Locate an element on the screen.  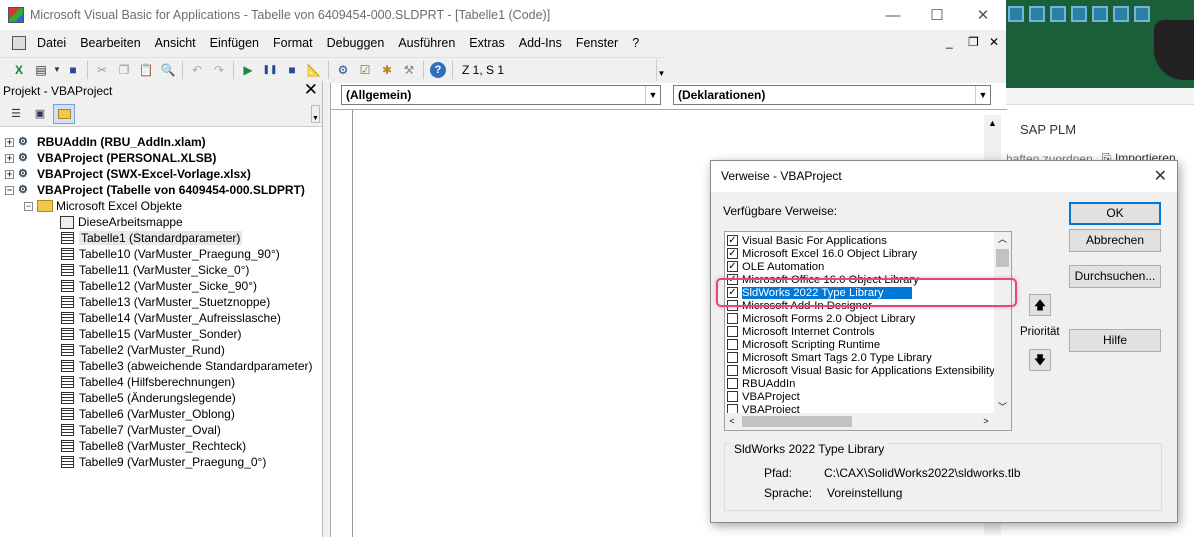
tree-sheet-row: Tabelle12 (VarMuster_Sicke_90°) is located at coordinates (161, 286).